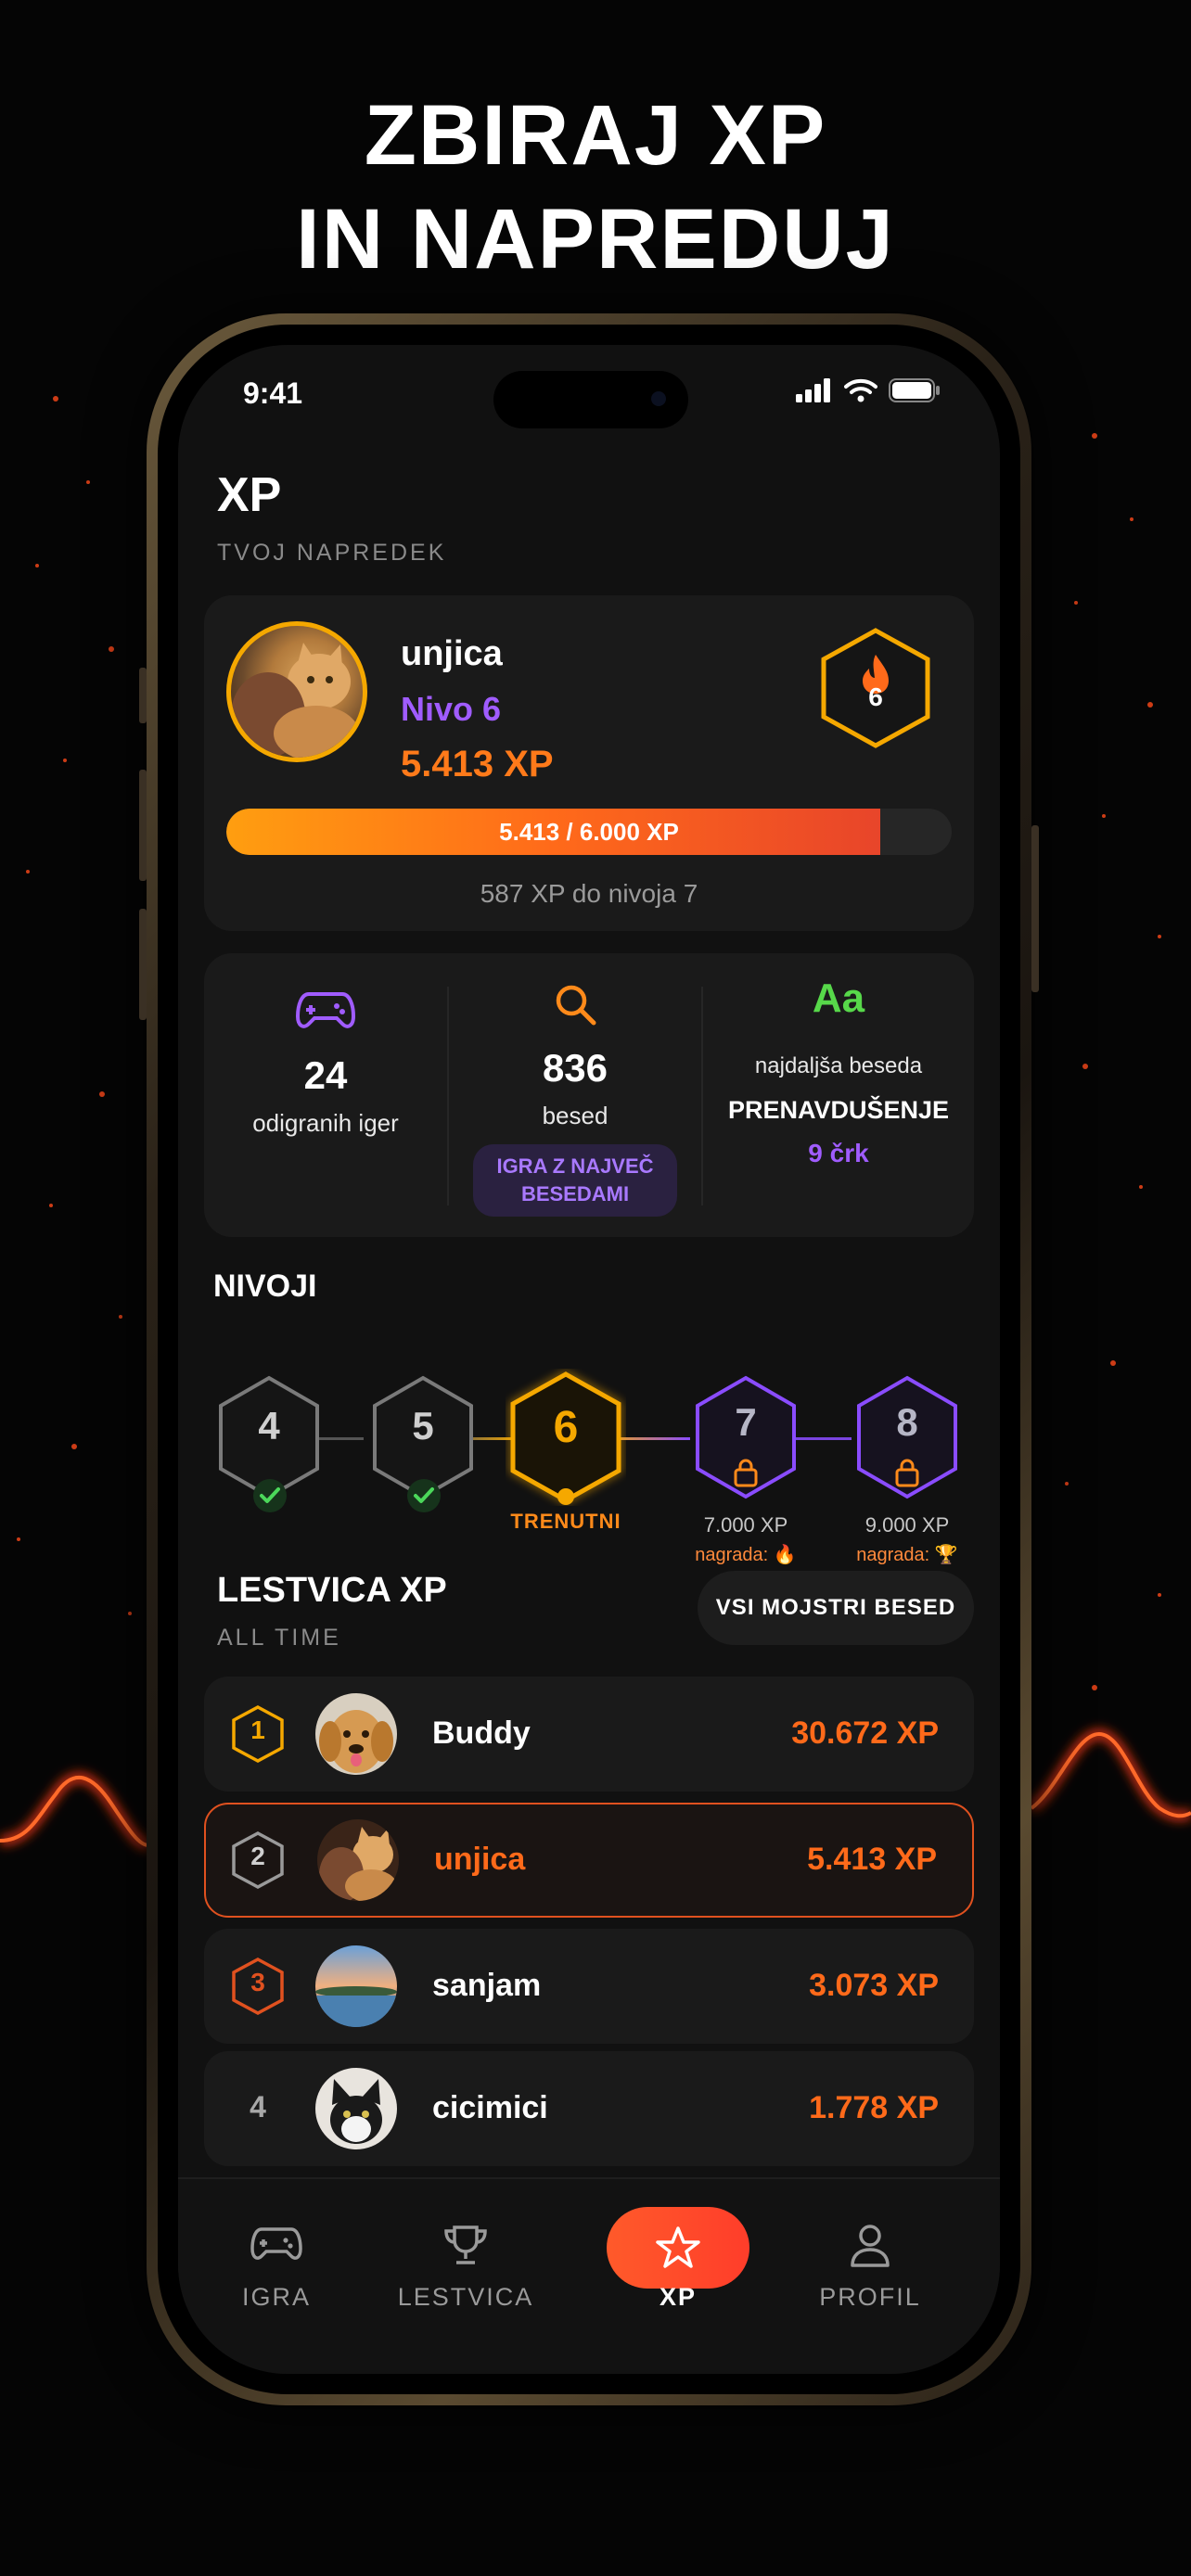 This screenshot has height=2576, width=1191. Describe the element at coordinates (907, 1525) in the screenshot. I see `level-8-xp: 9.000 XP` at that location.